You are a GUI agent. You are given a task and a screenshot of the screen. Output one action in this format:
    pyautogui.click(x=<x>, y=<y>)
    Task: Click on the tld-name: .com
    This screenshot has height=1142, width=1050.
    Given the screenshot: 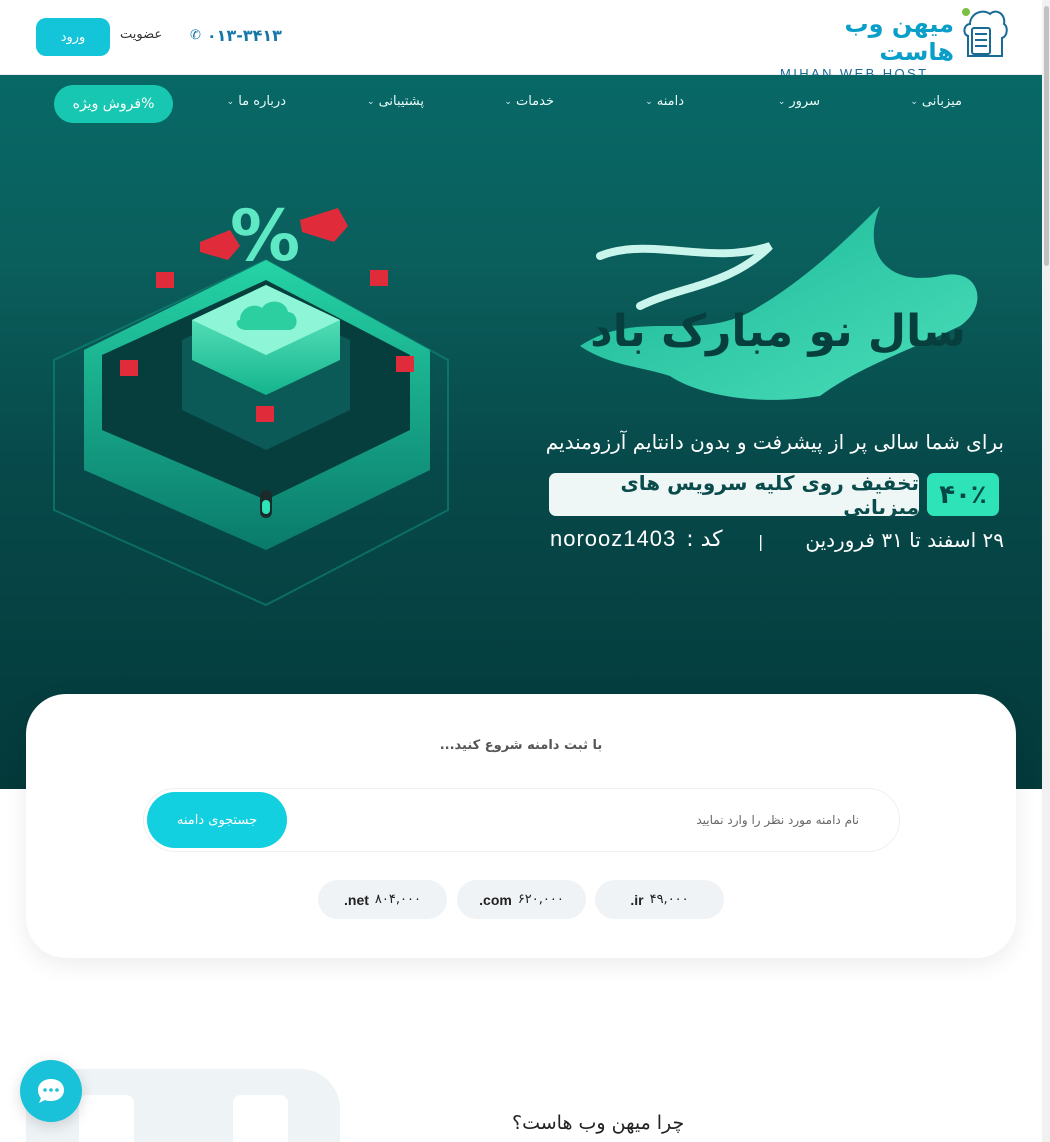 What is the action you would take?
    pyautogui.click(x=495, y=899)
    